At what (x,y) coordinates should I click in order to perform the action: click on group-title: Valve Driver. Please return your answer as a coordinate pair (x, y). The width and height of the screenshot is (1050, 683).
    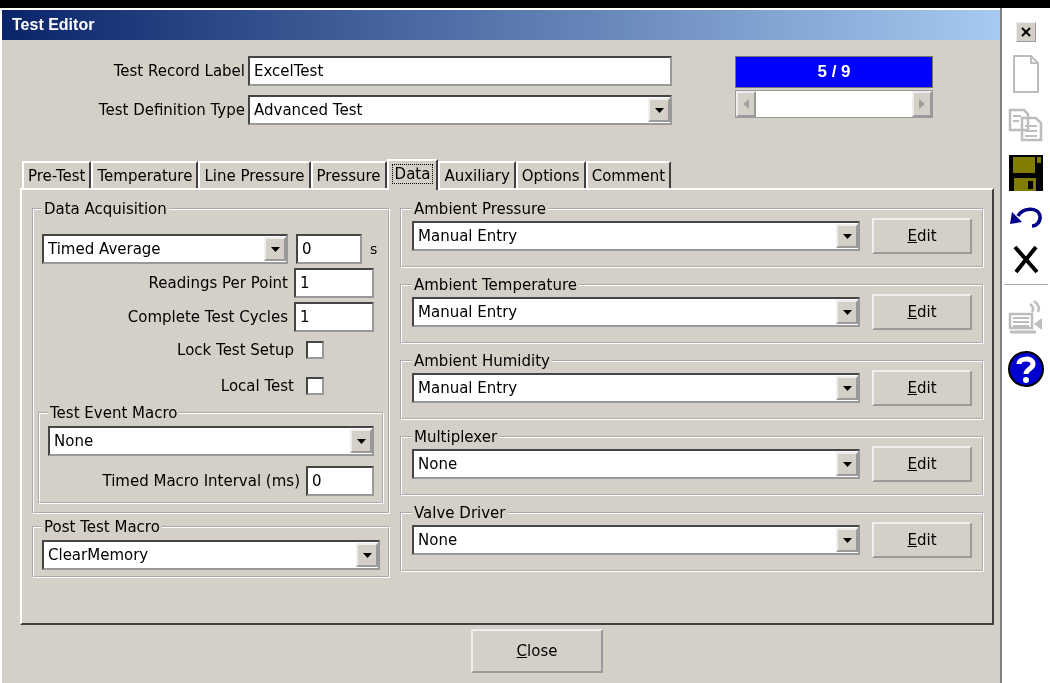
    Looking at the image, I should click on (460, 513).